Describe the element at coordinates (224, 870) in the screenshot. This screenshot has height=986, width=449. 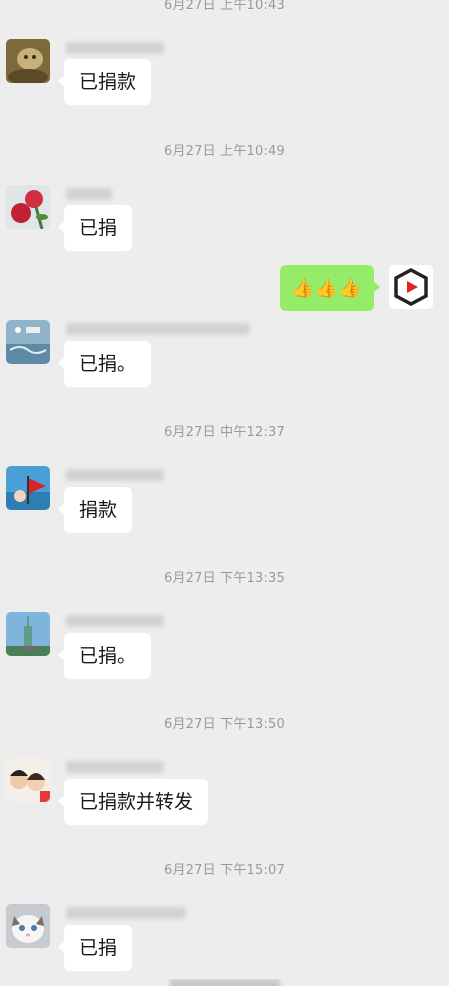
I see `timestamp: 6月27日 下午15:07` at that location.